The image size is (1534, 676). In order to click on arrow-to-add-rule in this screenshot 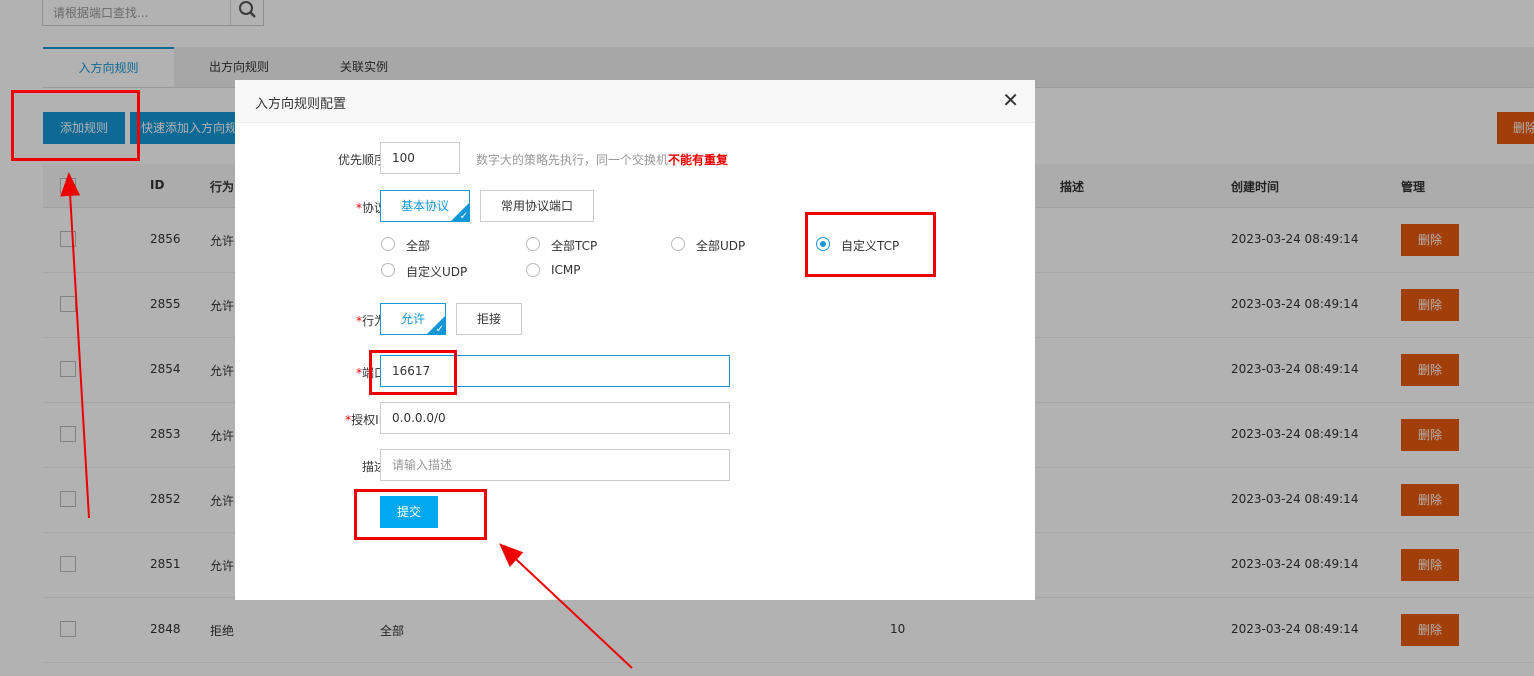, I will do `click(75, 345)`.